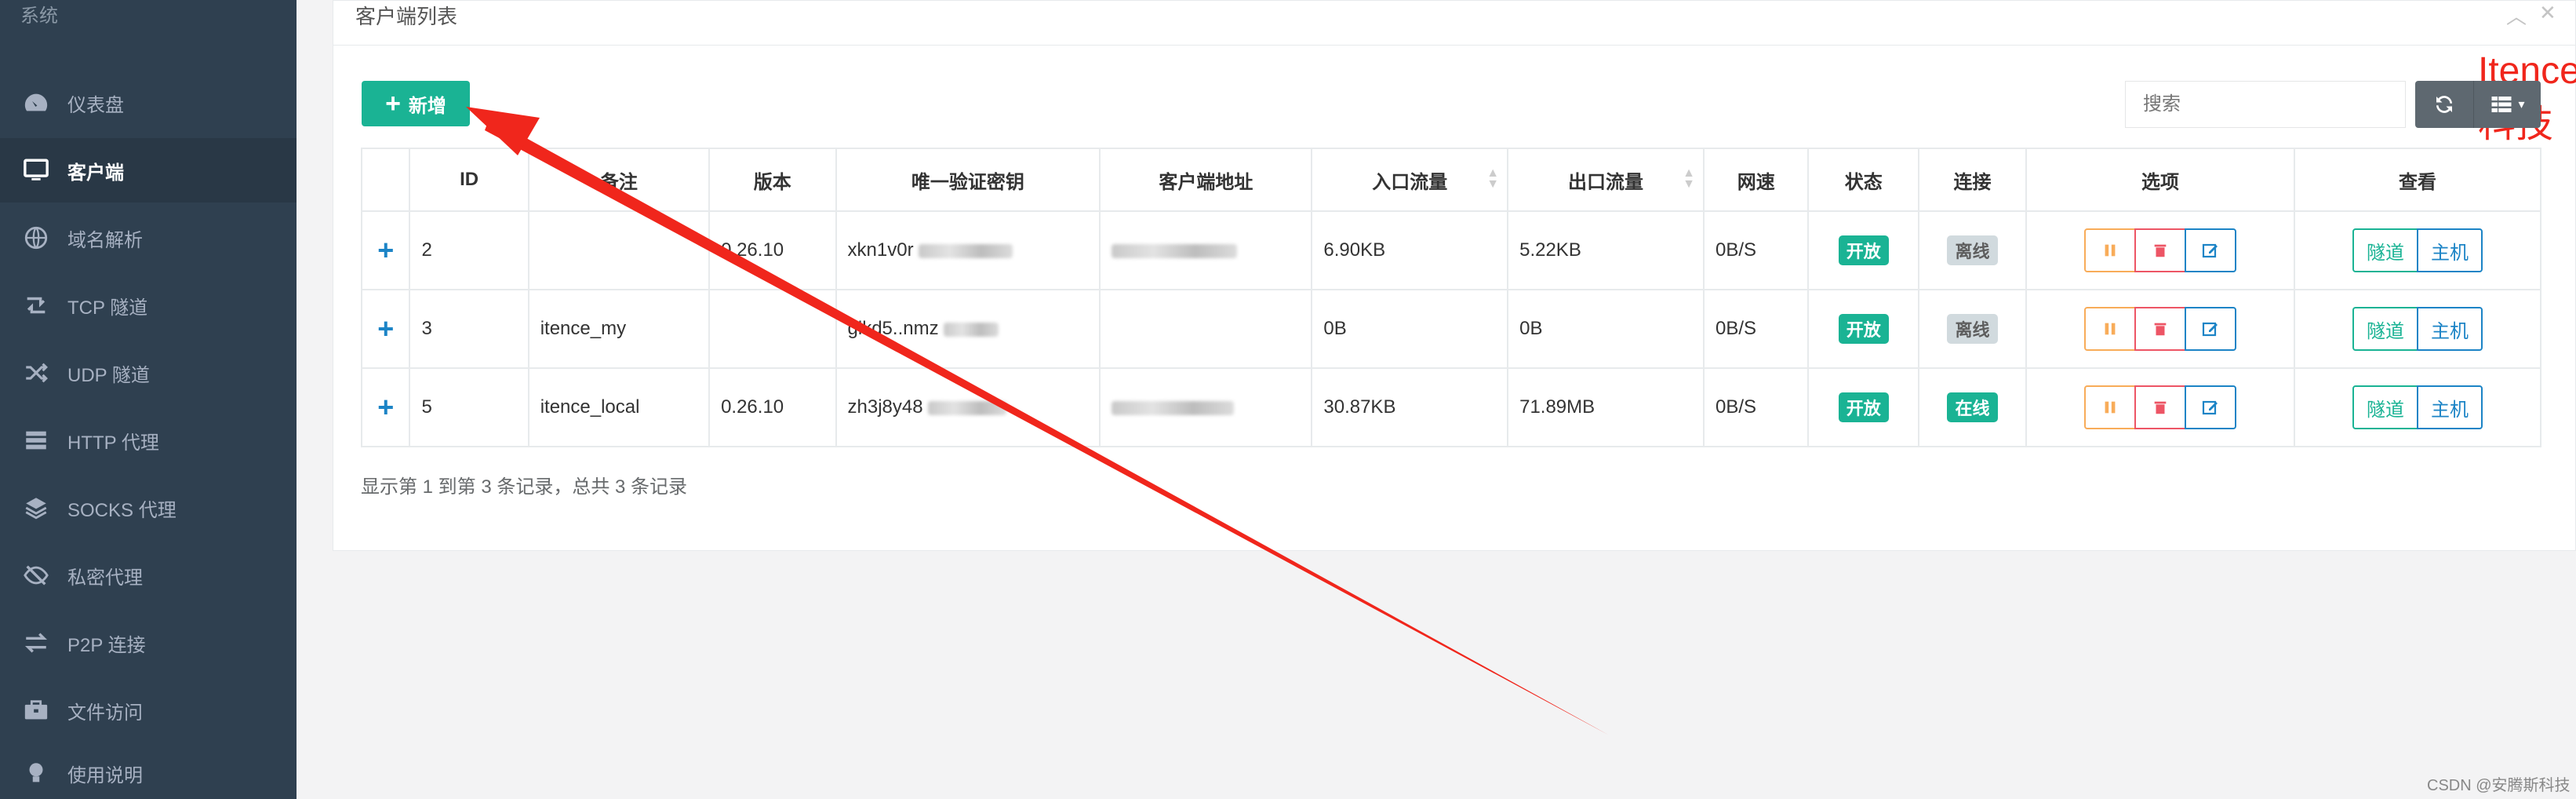 The width and height of the screenshot is (2576, 799). I want to click on sidebar-item-label: TCP 隧道, so click(107, 308).